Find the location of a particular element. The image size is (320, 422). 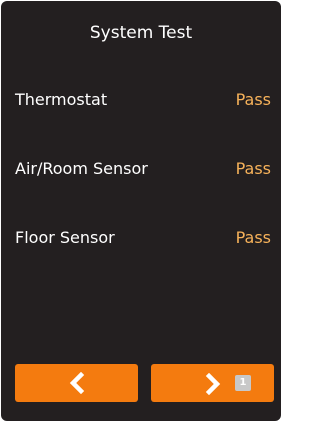

page-number-badge: 1 is located at coordinates (243, 383).